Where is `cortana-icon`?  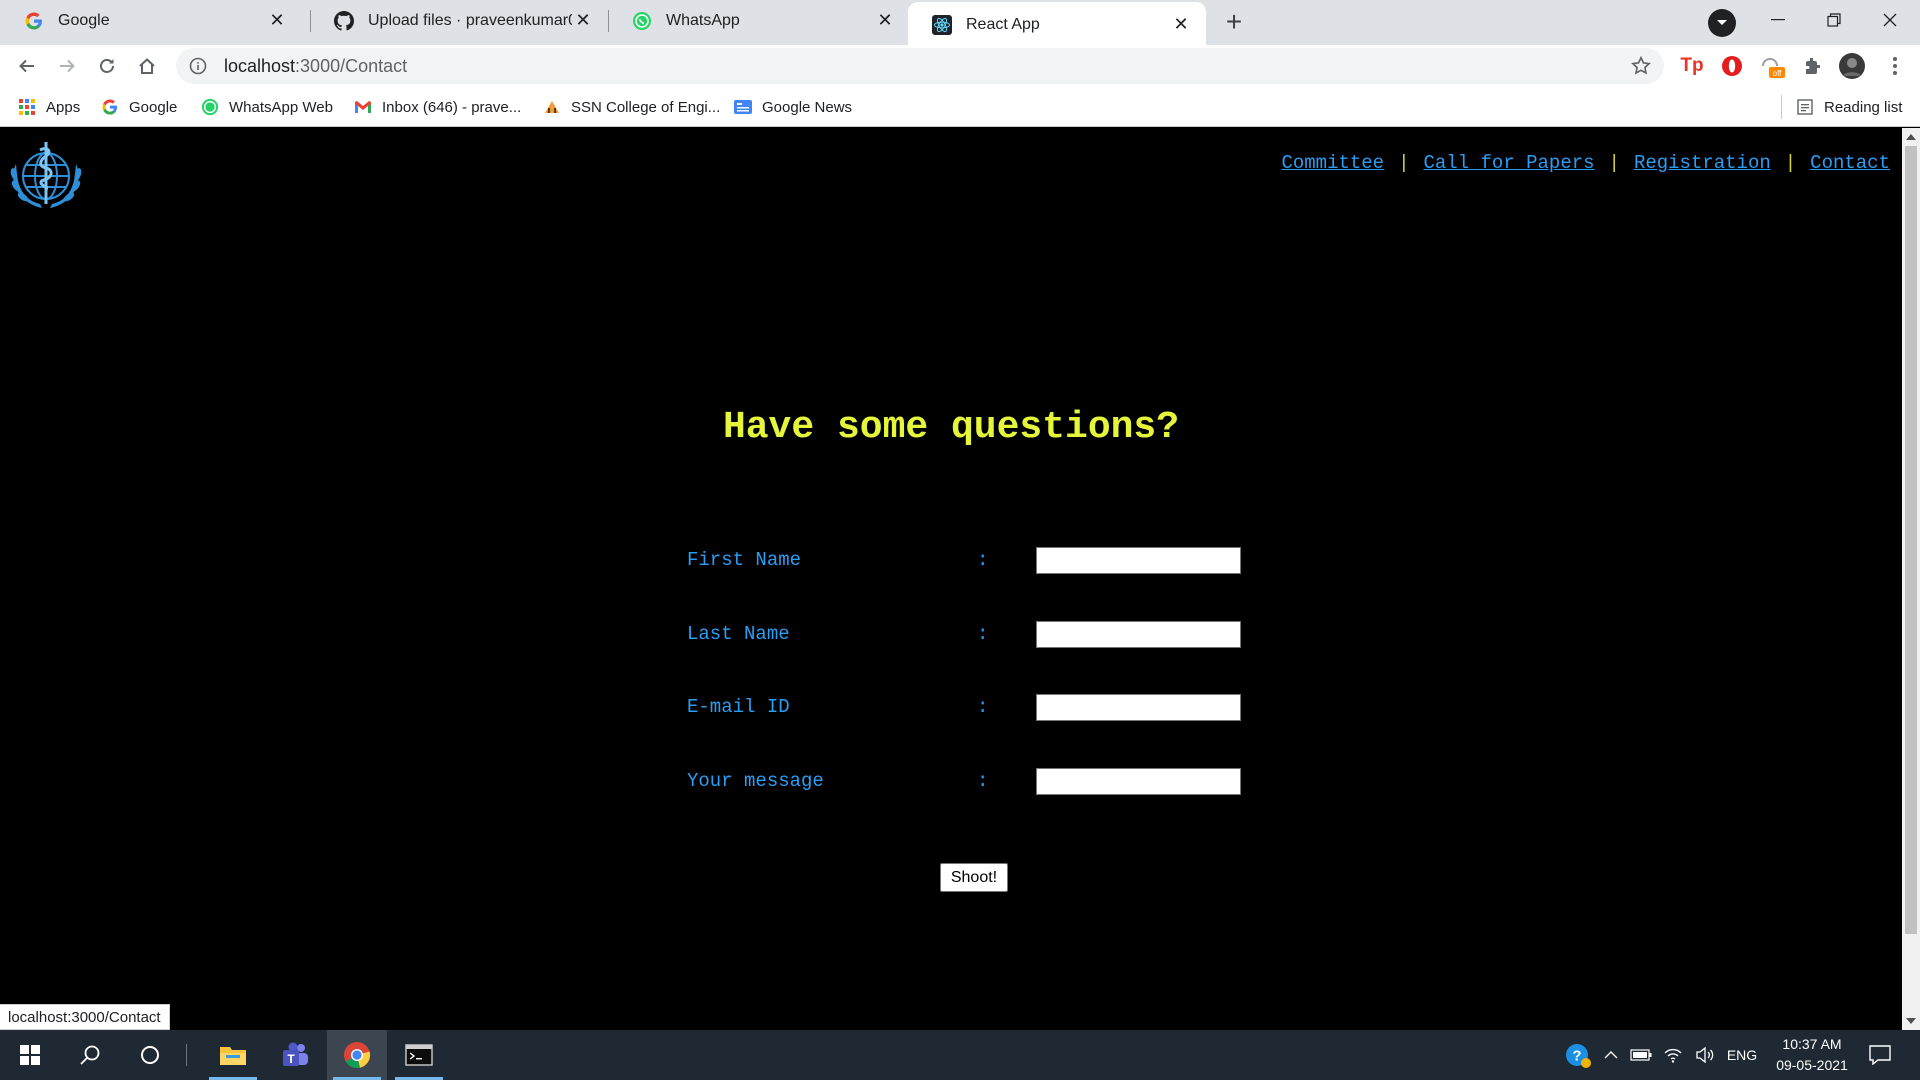 cortana-icon is located at coordinates (150, 1055).